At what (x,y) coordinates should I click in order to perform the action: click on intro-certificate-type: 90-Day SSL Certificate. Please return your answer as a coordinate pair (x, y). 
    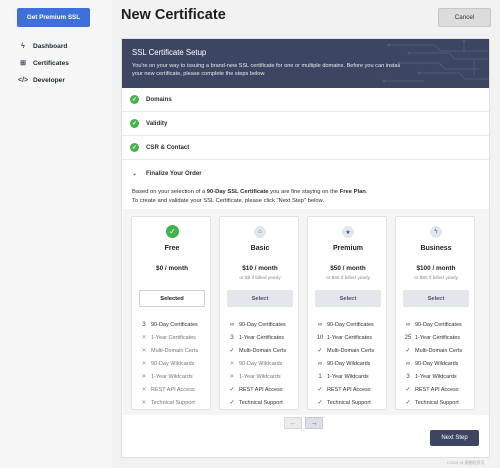
    Looking at the image, I should click on (237, 192).